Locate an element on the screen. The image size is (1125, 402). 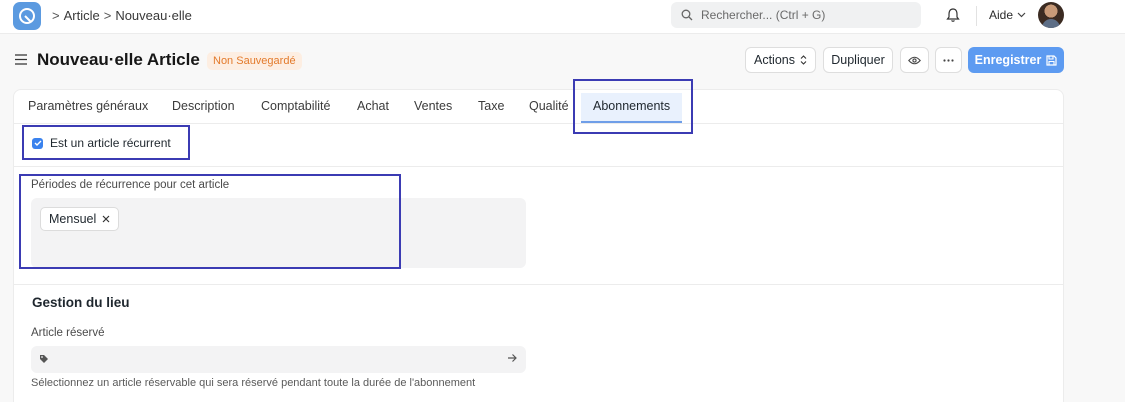
chevron-down-icon is located at coordinates (1021, 15).